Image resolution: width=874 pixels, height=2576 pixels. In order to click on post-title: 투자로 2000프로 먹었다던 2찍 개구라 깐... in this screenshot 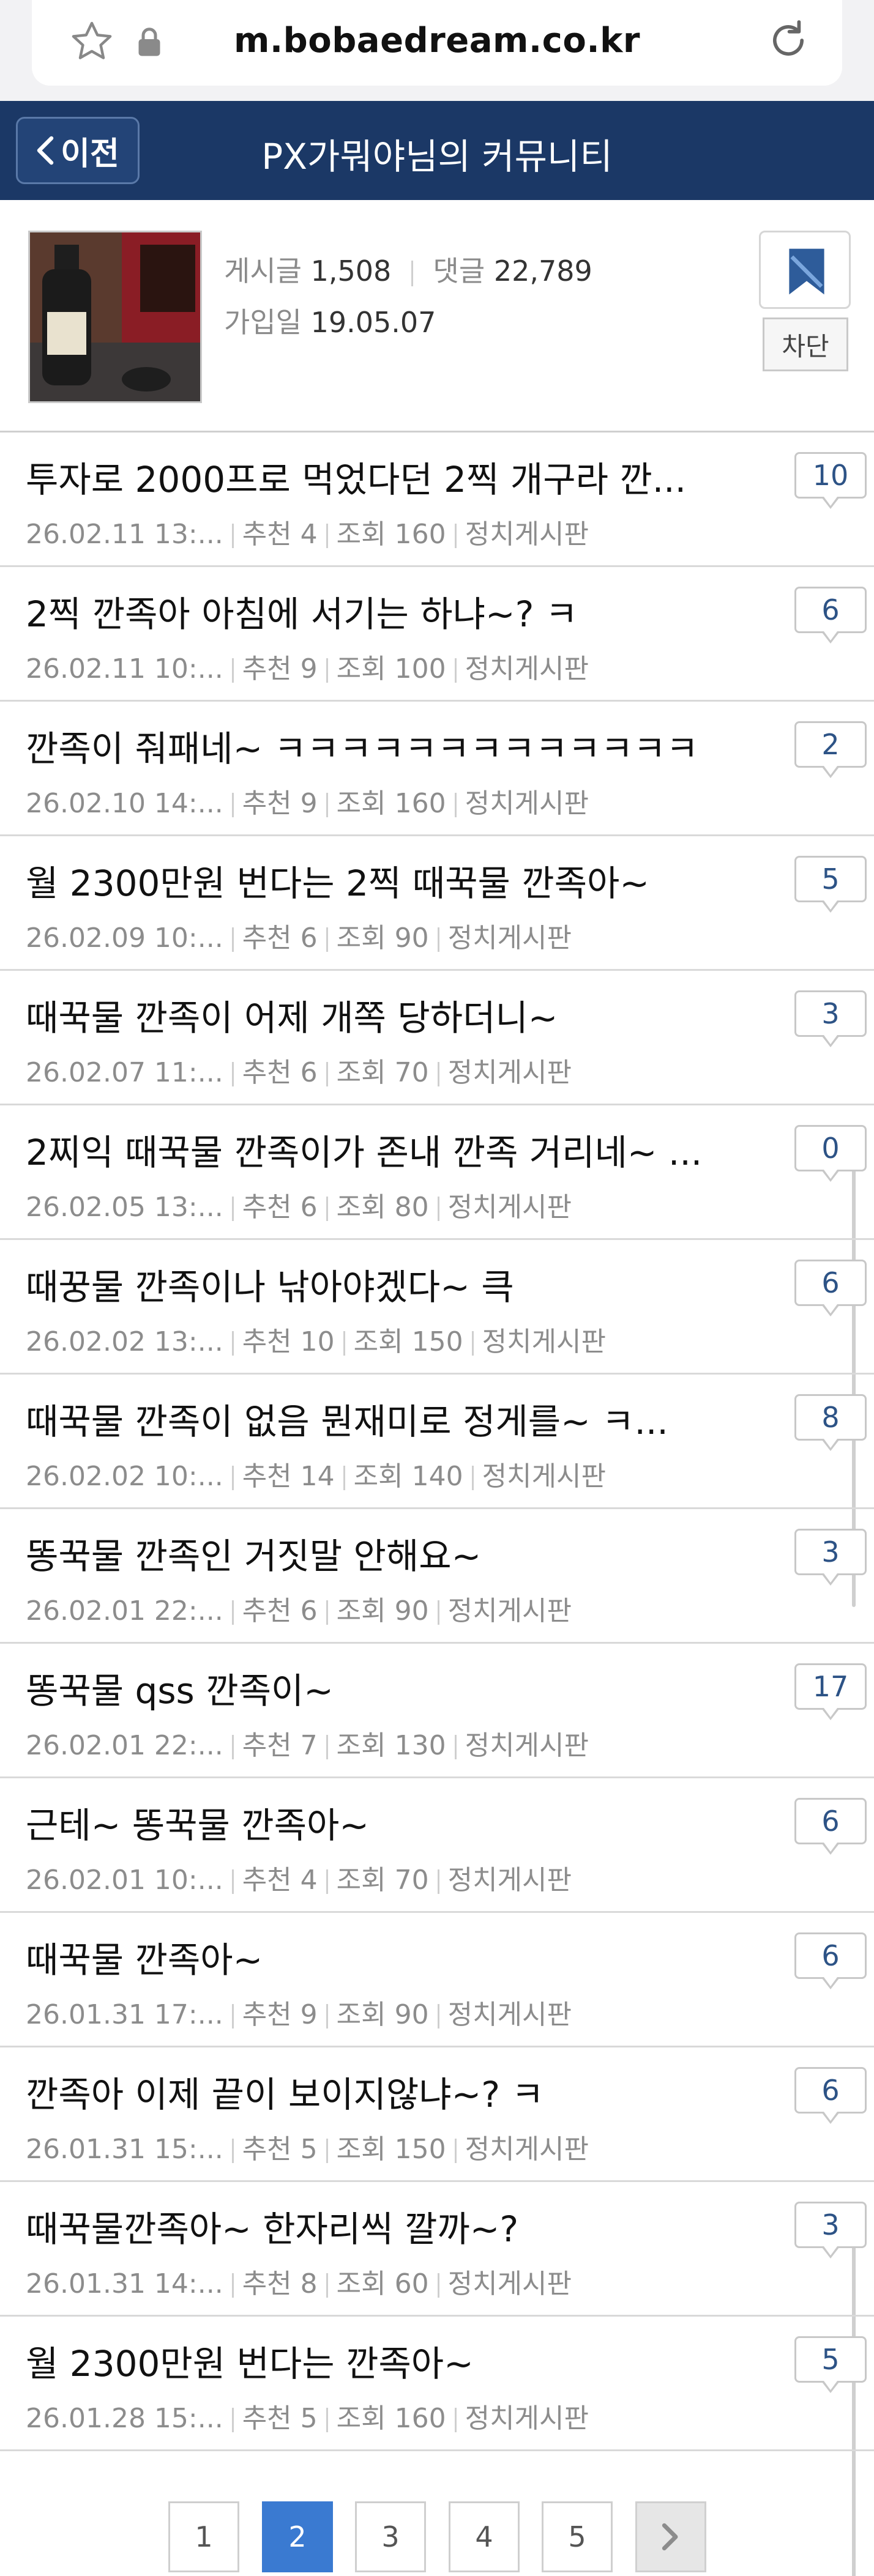, I will do `click(378, 476)`.